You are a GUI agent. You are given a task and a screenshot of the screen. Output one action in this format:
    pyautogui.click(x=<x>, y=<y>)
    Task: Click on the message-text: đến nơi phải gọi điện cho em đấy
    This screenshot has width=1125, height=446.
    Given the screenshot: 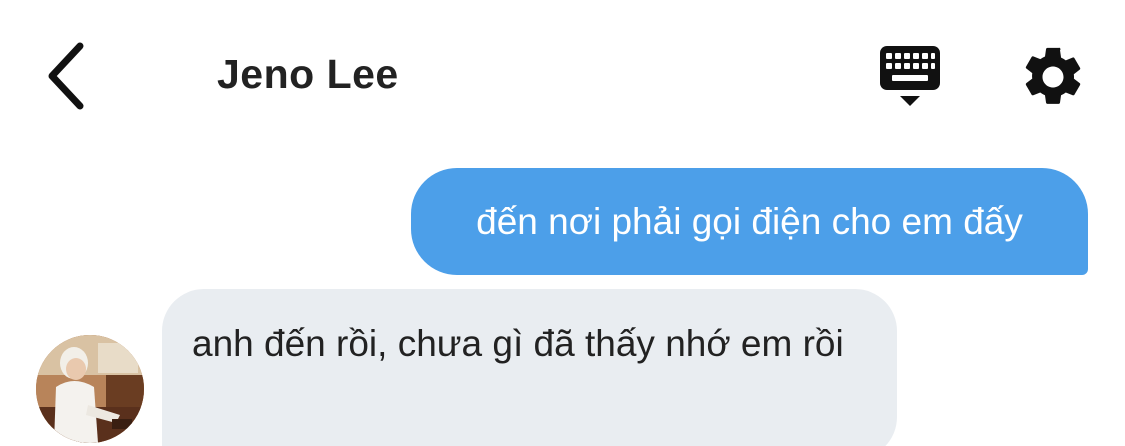 What is the action you would take?
    pyautogui.click(x=749, y=221)
    